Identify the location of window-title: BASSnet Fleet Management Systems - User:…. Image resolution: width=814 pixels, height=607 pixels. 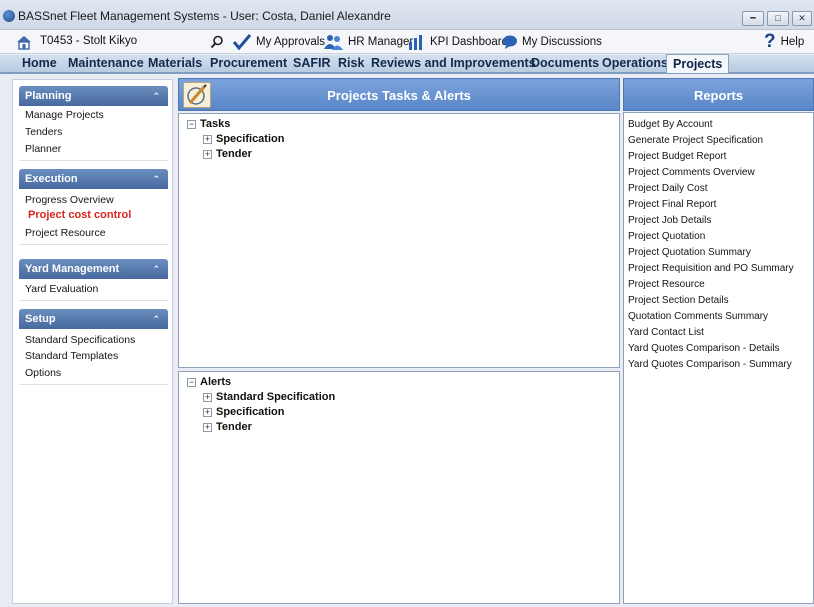
(204, 16).